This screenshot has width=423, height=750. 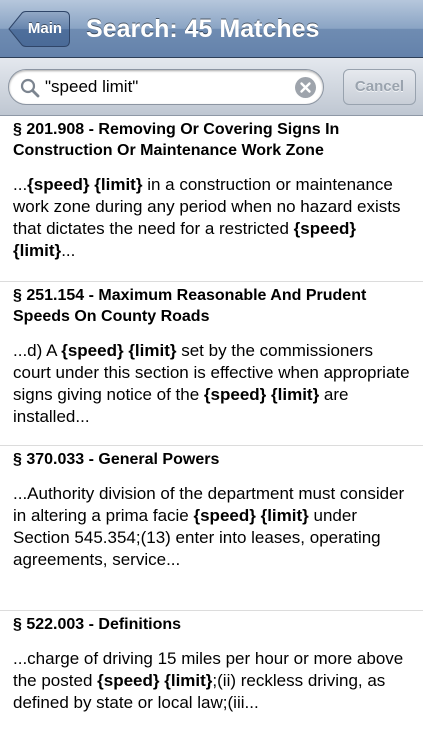 What do you see at coordinates (379, 87) in the screenshot?
I see `cancel-button: Cancel` at bounding box center [379, 87].